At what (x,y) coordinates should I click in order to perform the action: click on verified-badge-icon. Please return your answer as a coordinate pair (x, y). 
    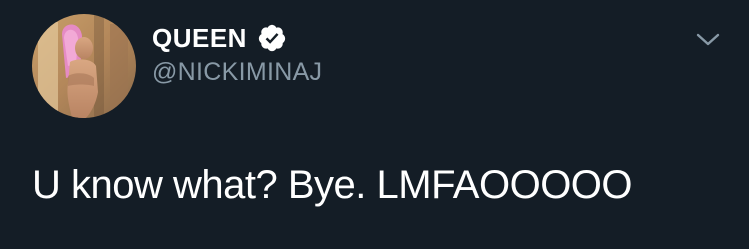
    Looking at the image, I should click on (272, 38).